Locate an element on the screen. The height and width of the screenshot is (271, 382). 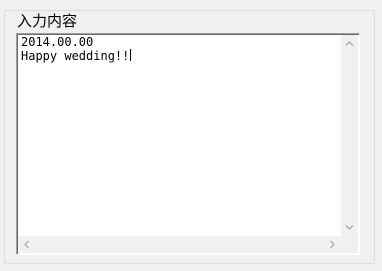
scroll-down-button is located at coordinates (349, 227).